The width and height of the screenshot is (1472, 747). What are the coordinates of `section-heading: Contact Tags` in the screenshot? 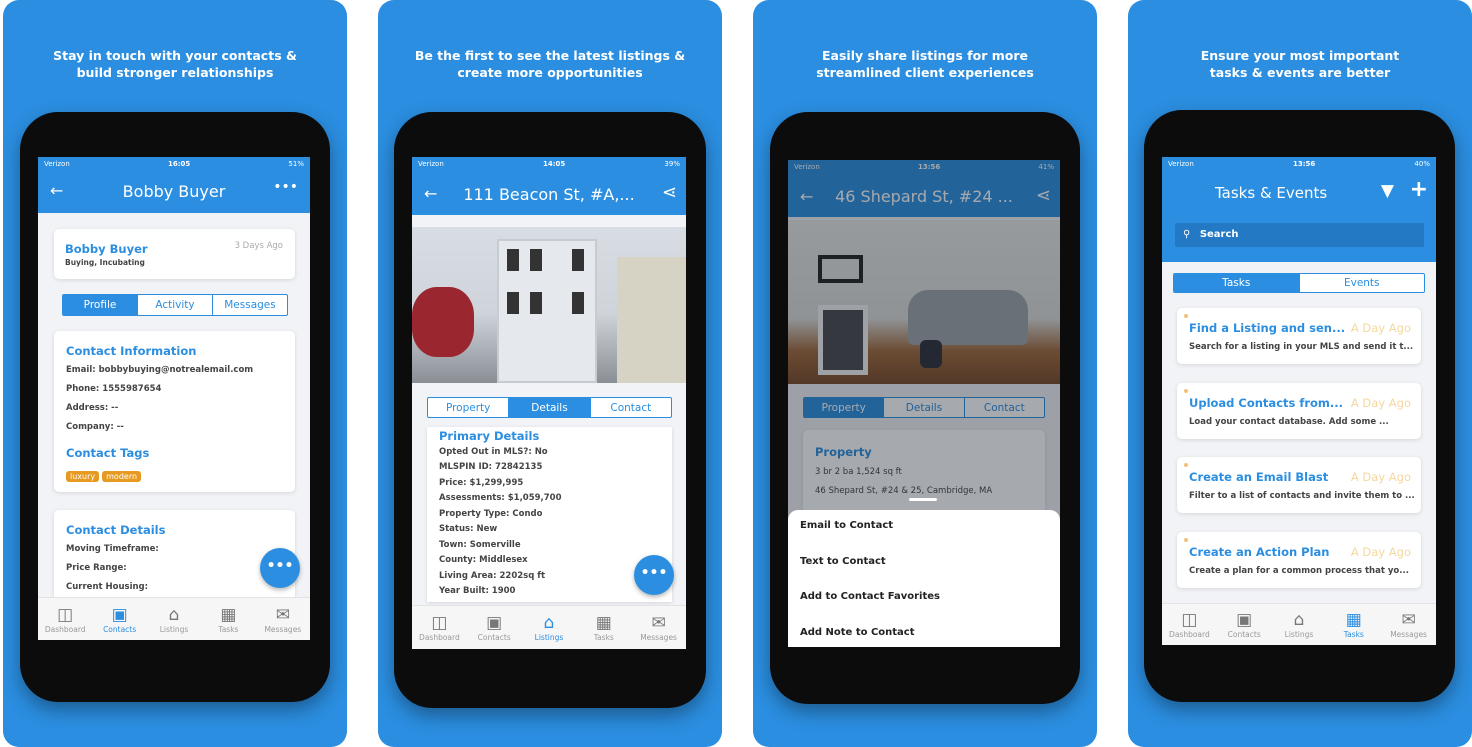 It's located at (108, 453).